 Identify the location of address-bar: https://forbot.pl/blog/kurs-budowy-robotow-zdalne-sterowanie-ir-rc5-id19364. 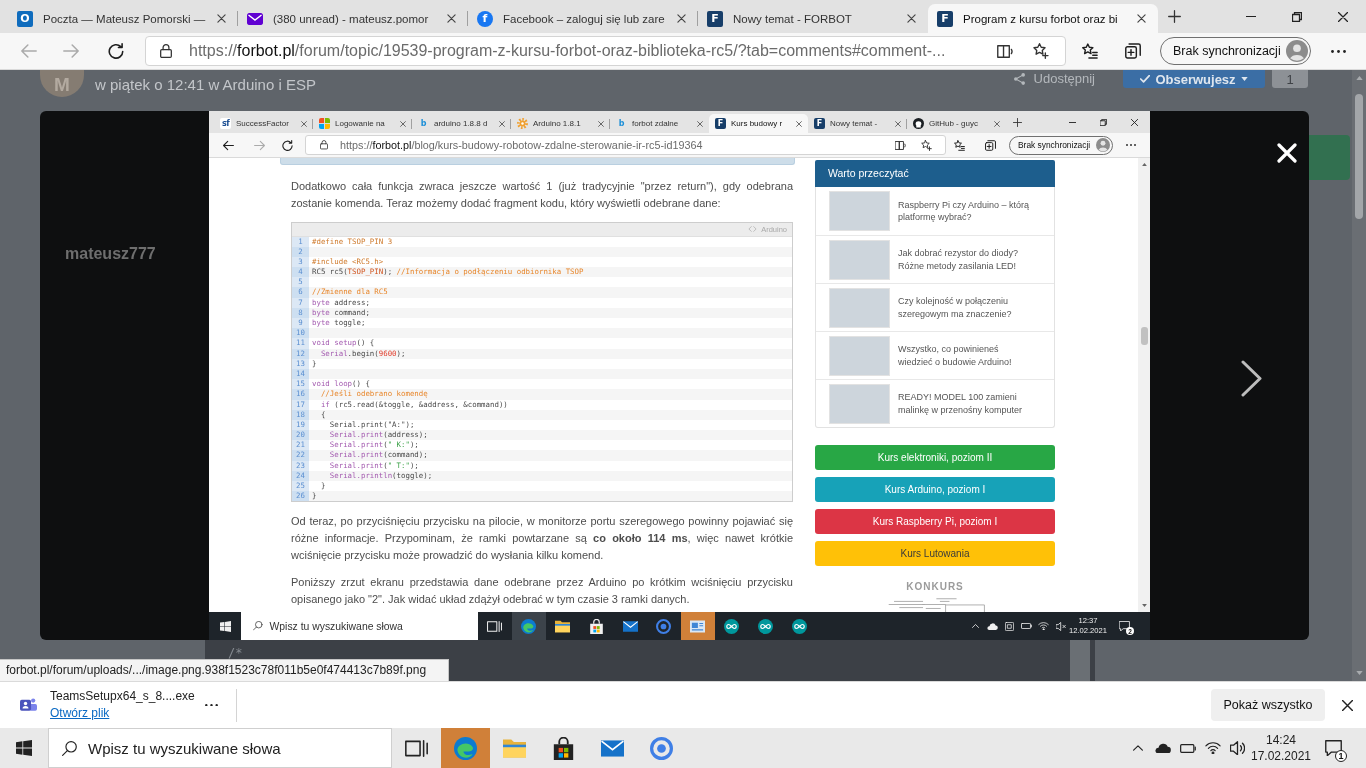
(625, 145).